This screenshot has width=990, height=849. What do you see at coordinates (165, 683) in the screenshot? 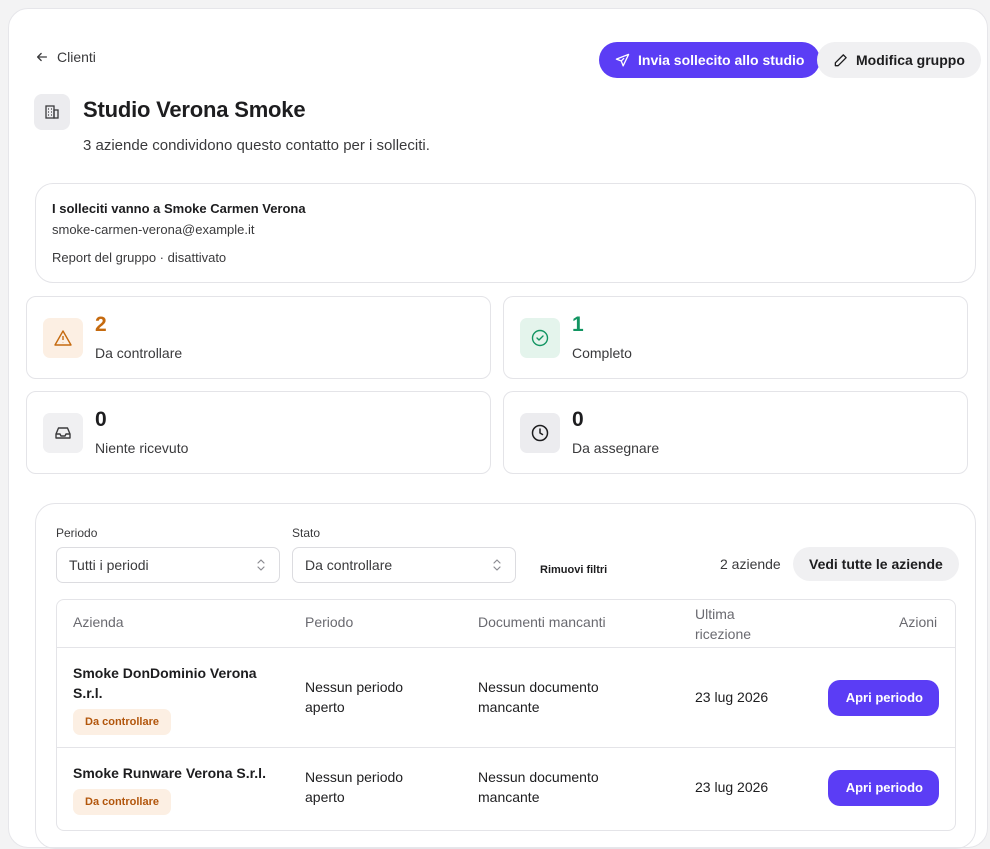
I see `company-name: Smoke DonDominio Verona S.r.l.` at bounding box center [165, 683].